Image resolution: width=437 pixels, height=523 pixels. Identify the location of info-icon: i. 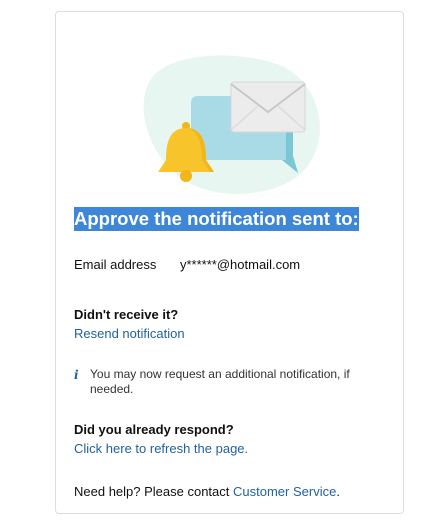
(76, 375).